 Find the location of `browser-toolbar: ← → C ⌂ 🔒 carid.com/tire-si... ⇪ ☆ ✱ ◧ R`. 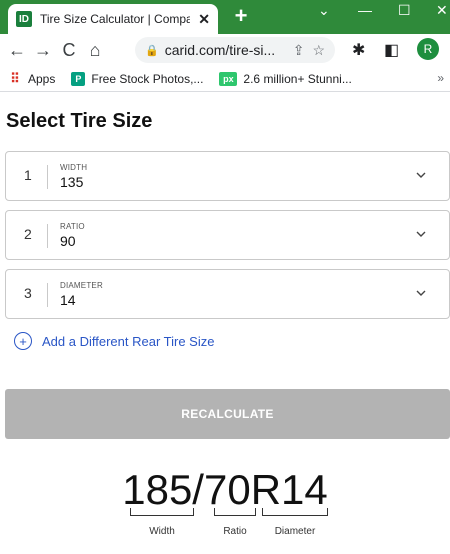

browser-toolbar: ← → C ⌂ 🔒 carid.com/tire-si... ⇪ ☆ ✱ ◧ R is located at coordinates (225, 50).